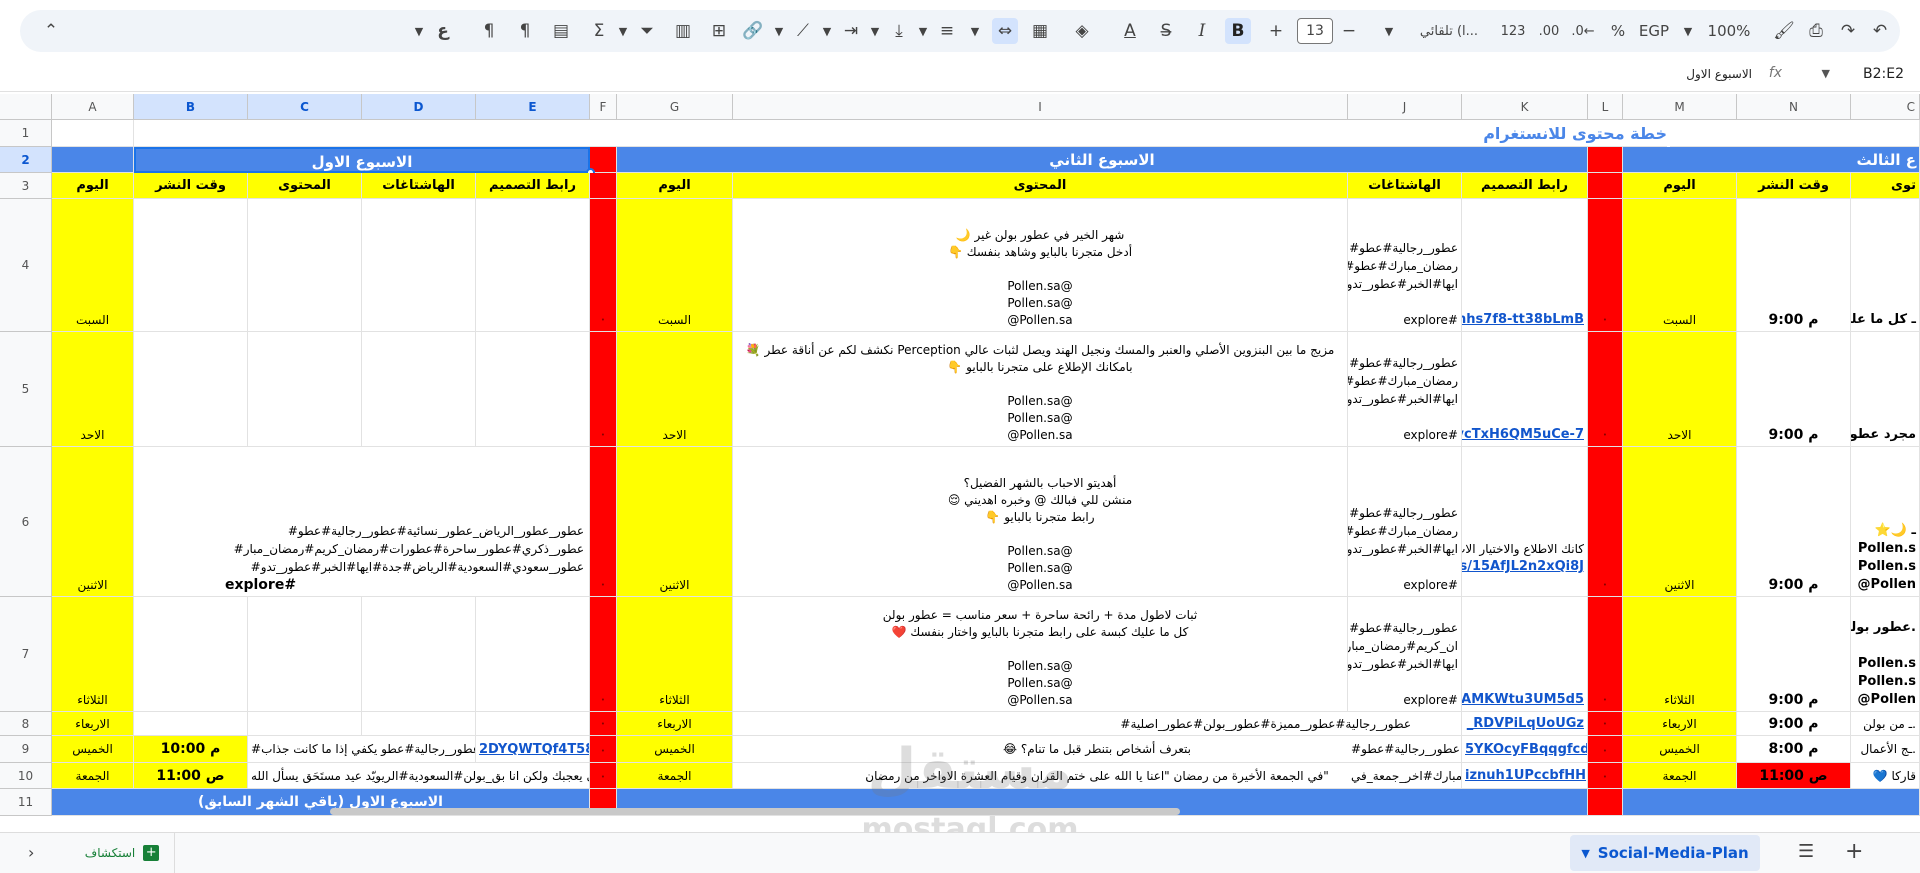 This screenshot has width=1920, height=873. I want to click on col-header-M: M, so click(1680, 107).